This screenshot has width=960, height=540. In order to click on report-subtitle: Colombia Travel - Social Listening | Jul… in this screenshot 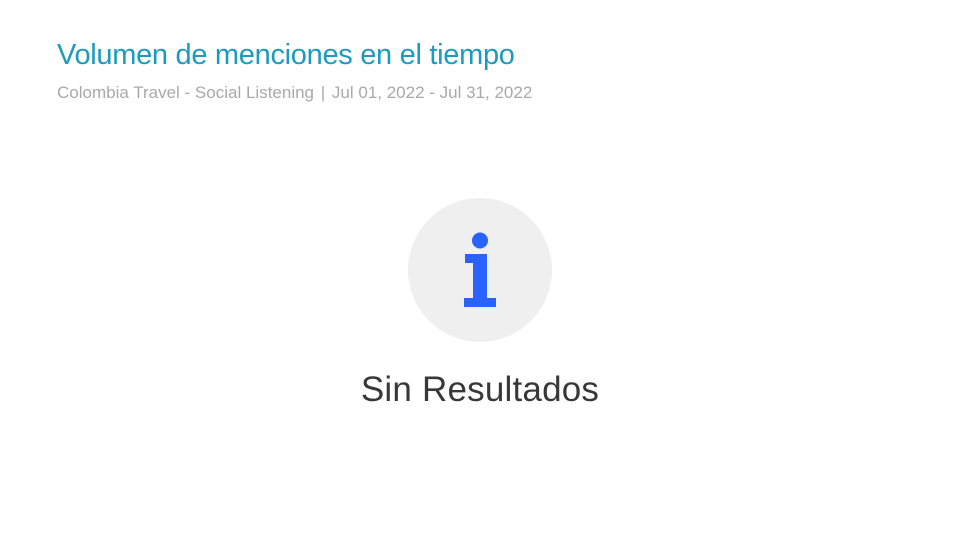, I will do `click(488, 93)`.